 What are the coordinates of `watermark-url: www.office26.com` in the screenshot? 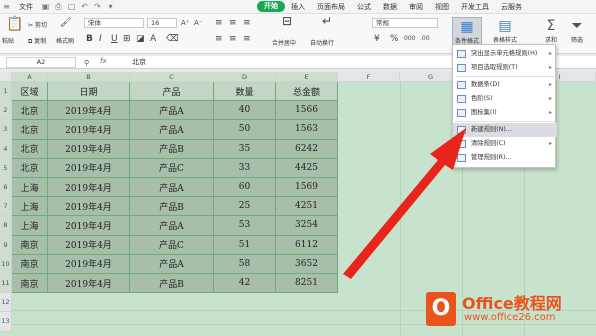 It's located at (510, 317).